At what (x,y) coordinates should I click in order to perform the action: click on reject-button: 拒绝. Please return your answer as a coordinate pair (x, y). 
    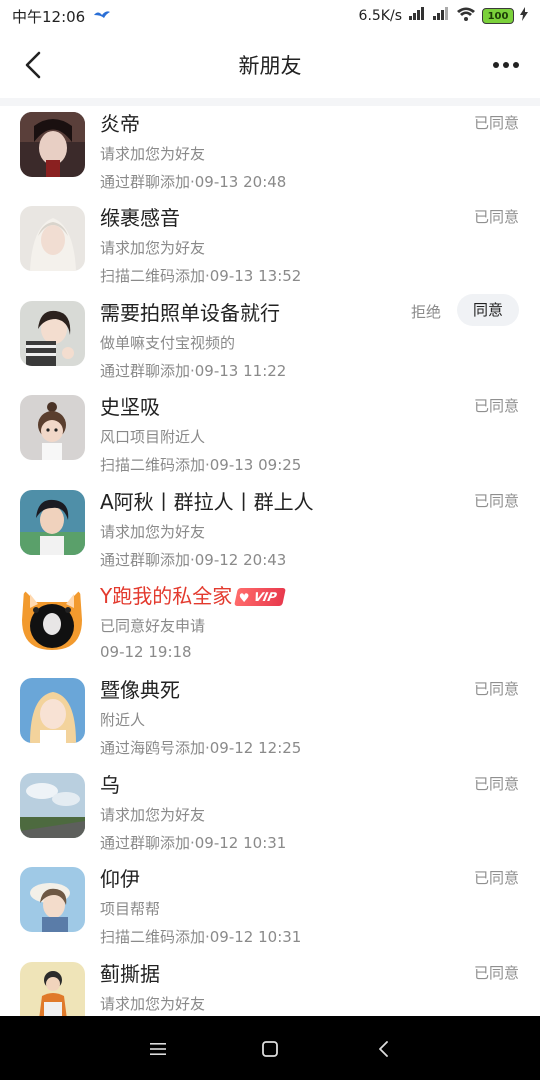
    Looking at the image, I should click on (426, 311).